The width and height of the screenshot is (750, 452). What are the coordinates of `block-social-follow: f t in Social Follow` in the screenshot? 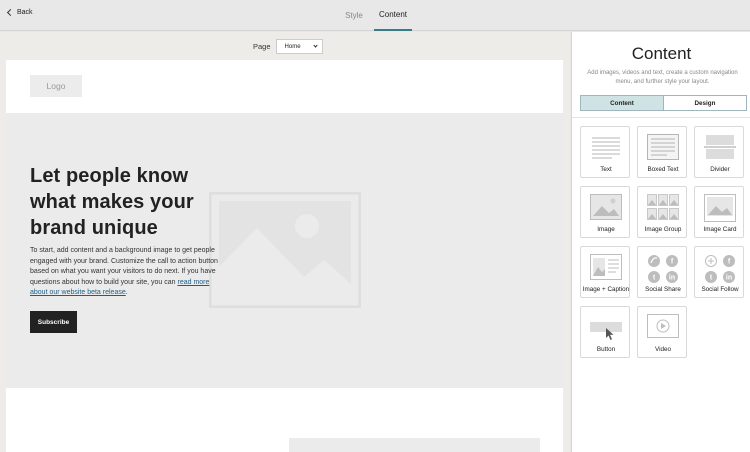 It's located at (719, 272).